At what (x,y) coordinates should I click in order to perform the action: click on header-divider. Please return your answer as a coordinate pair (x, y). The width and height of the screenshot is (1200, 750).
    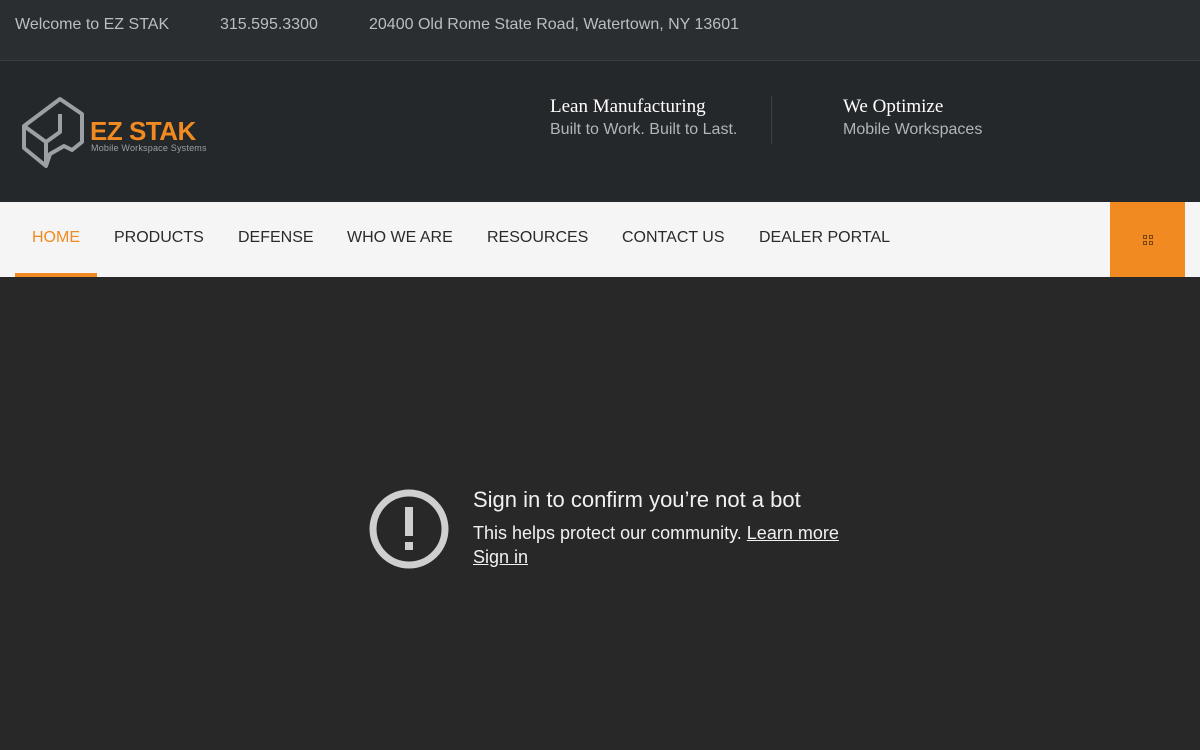
    Looking at the image, I should click on (771, 120).